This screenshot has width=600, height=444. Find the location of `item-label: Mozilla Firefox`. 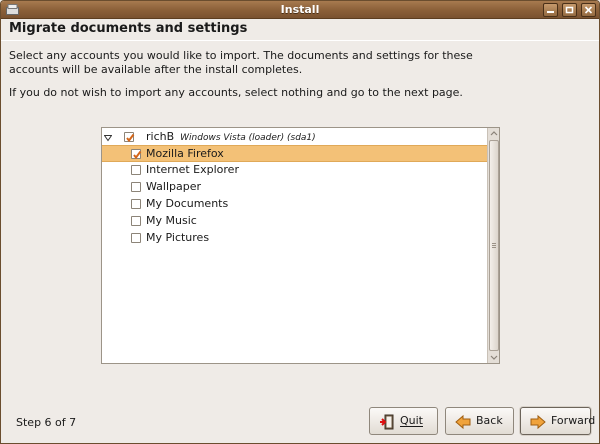

item-label: Mozilla Firefox is located at coordinates (185, 153).